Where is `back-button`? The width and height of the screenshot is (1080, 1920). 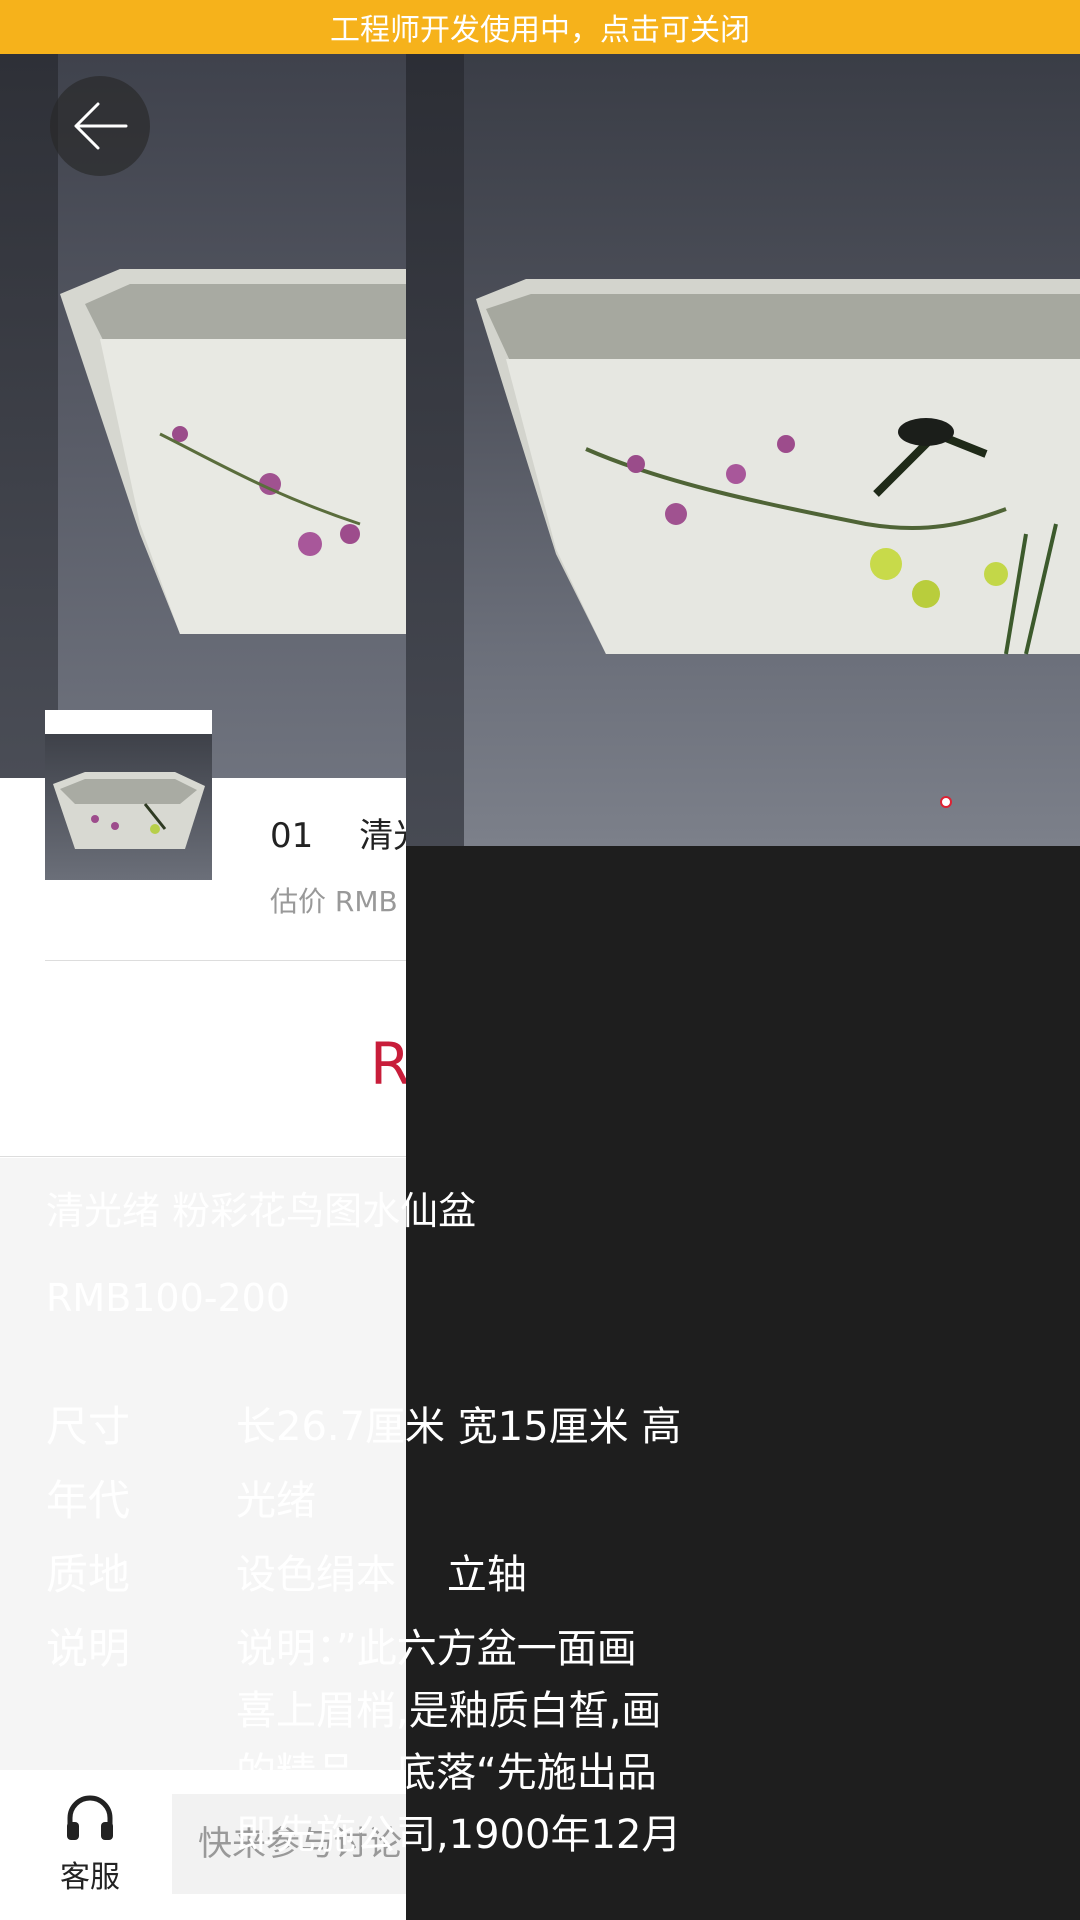
back-button is located at coordinates (100, 126).